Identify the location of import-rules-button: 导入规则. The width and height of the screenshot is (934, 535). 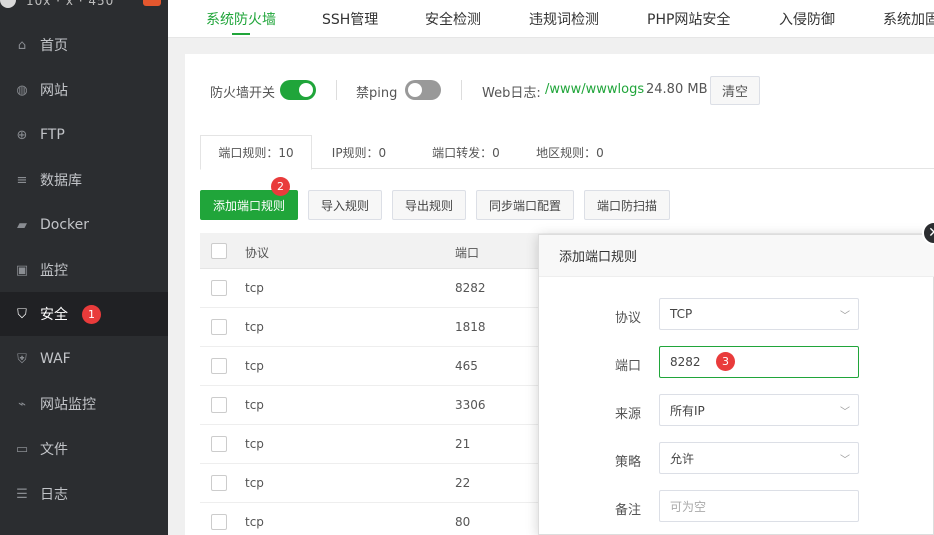
(345, 205).